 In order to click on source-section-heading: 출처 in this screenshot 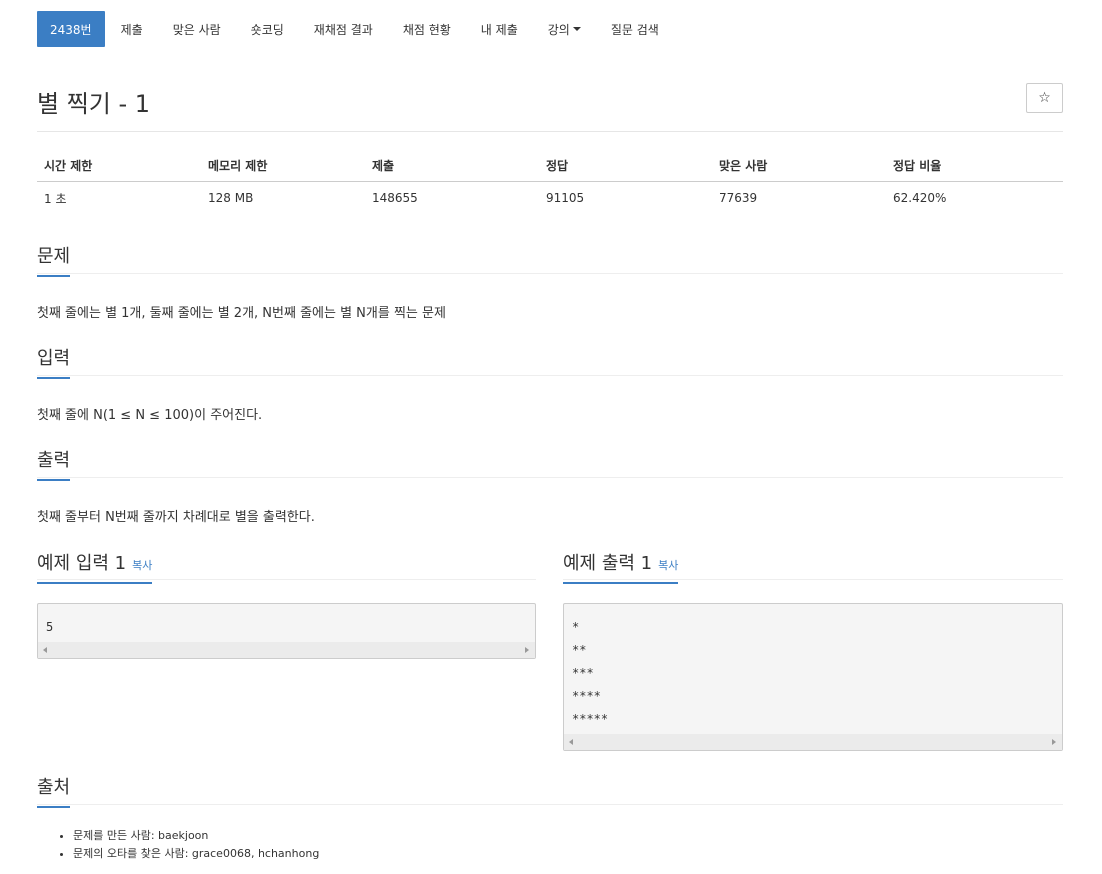, I will do `click(54, 787)`.